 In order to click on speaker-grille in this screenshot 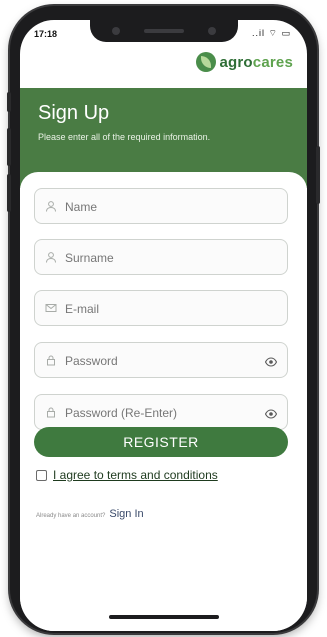, I will do `click(163, 31)`.